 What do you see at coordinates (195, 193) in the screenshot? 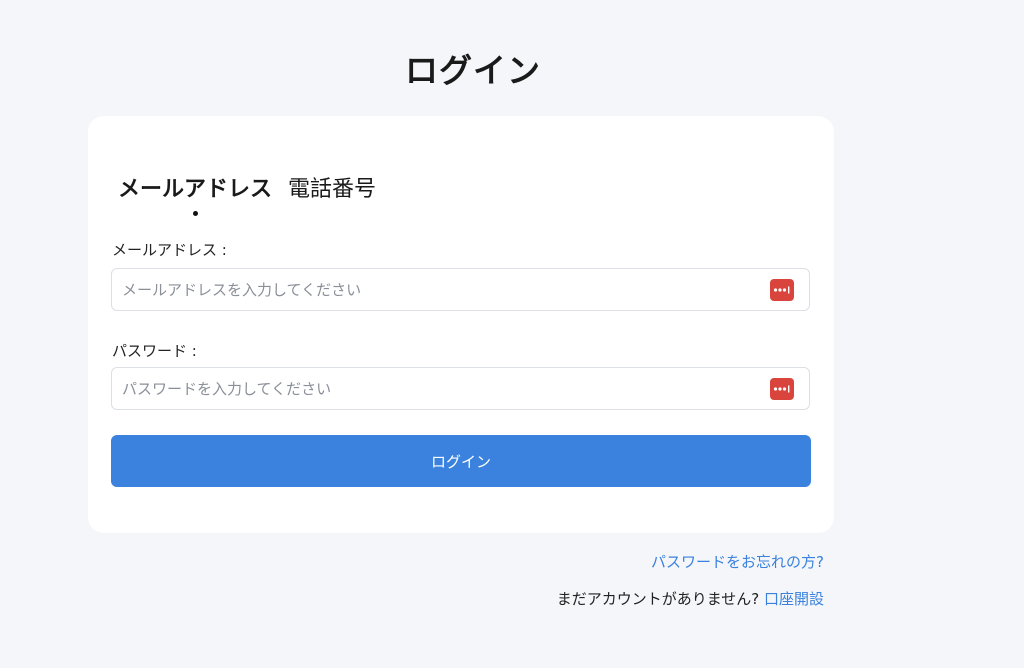
I see `tab-email: メールアドレス` at bounding box center [195, 193].